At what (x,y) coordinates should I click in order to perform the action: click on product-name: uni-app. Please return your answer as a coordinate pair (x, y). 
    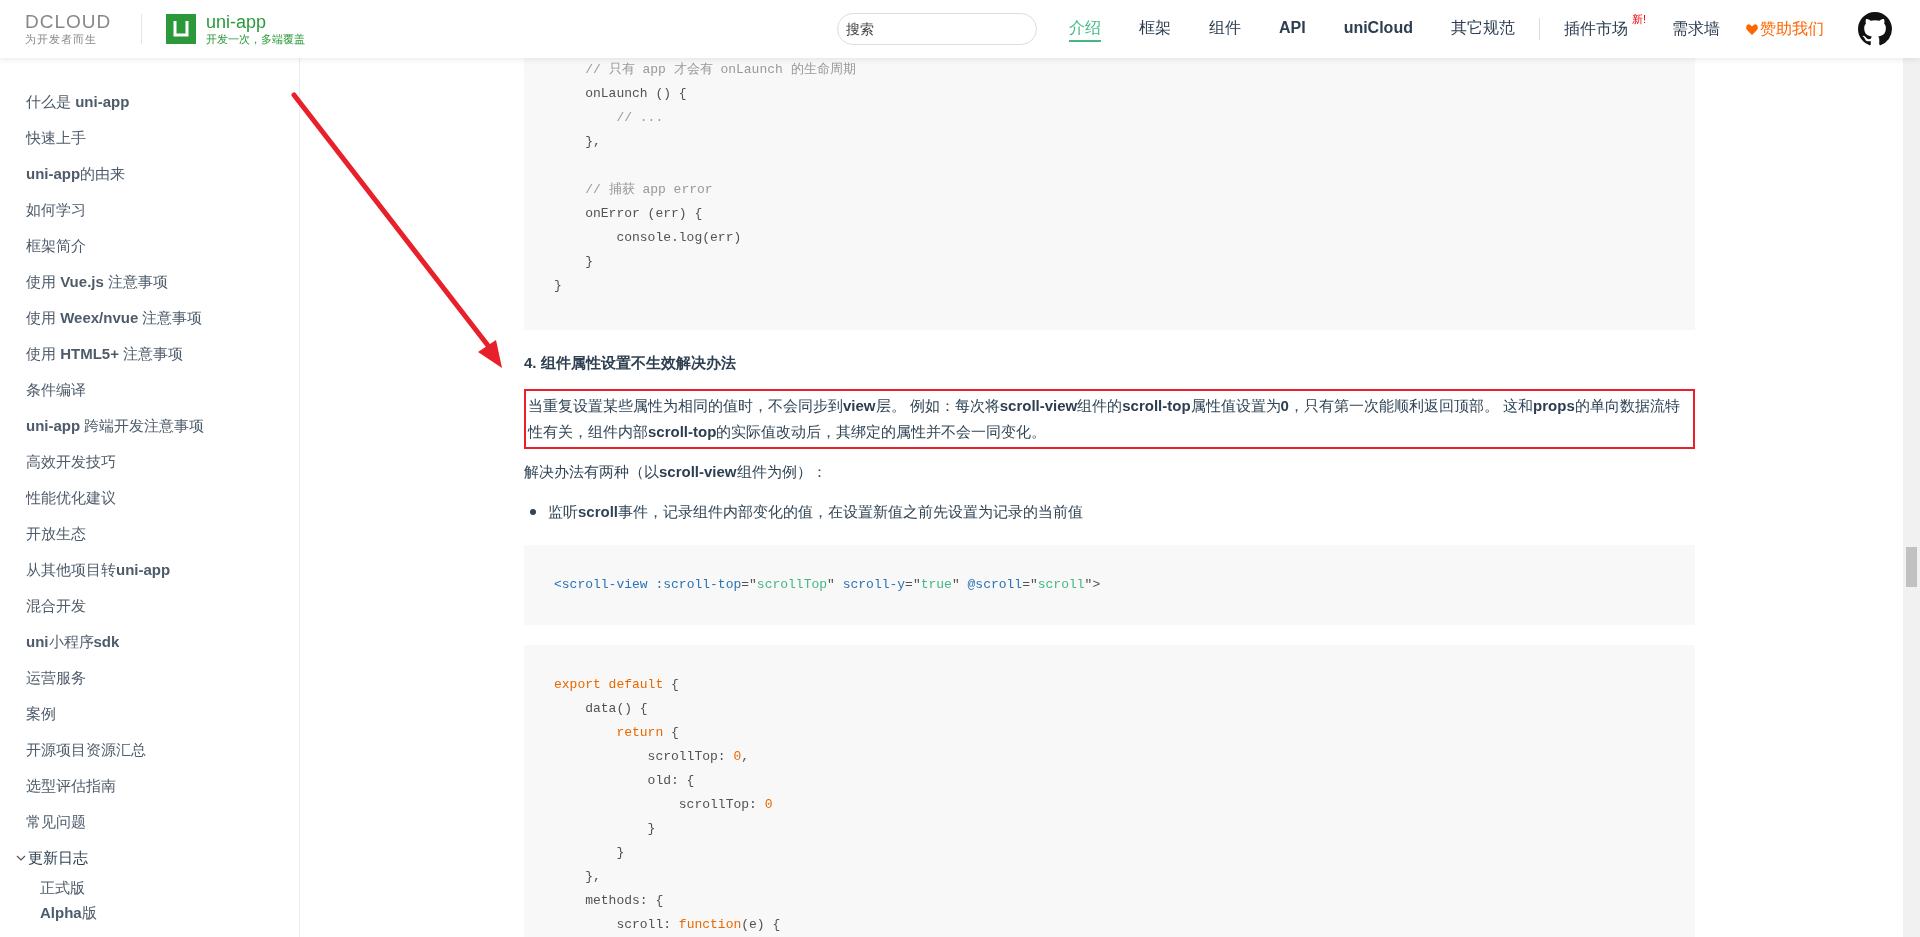
    Looking at the image, I should click on (255, 22).